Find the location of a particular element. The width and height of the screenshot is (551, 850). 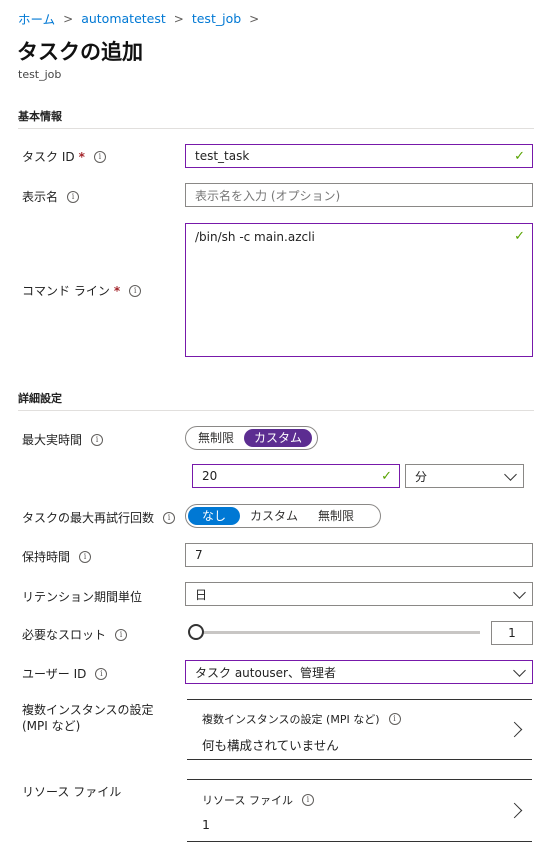

multi-instance-card-title-text: 複数インスタンスの設定 (MPI など) is located at coordinates (291, 719).